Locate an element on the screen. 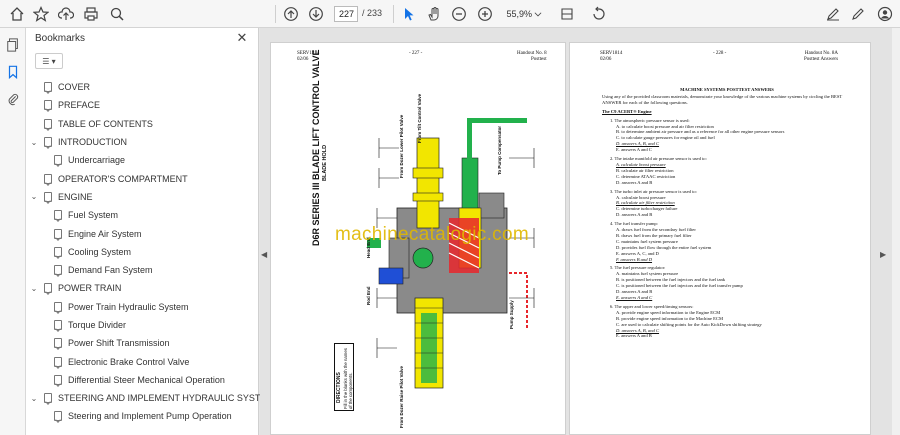  bookmark-label: OPERATOR'S COMPARTMENT is located at coordinates (123, 178).